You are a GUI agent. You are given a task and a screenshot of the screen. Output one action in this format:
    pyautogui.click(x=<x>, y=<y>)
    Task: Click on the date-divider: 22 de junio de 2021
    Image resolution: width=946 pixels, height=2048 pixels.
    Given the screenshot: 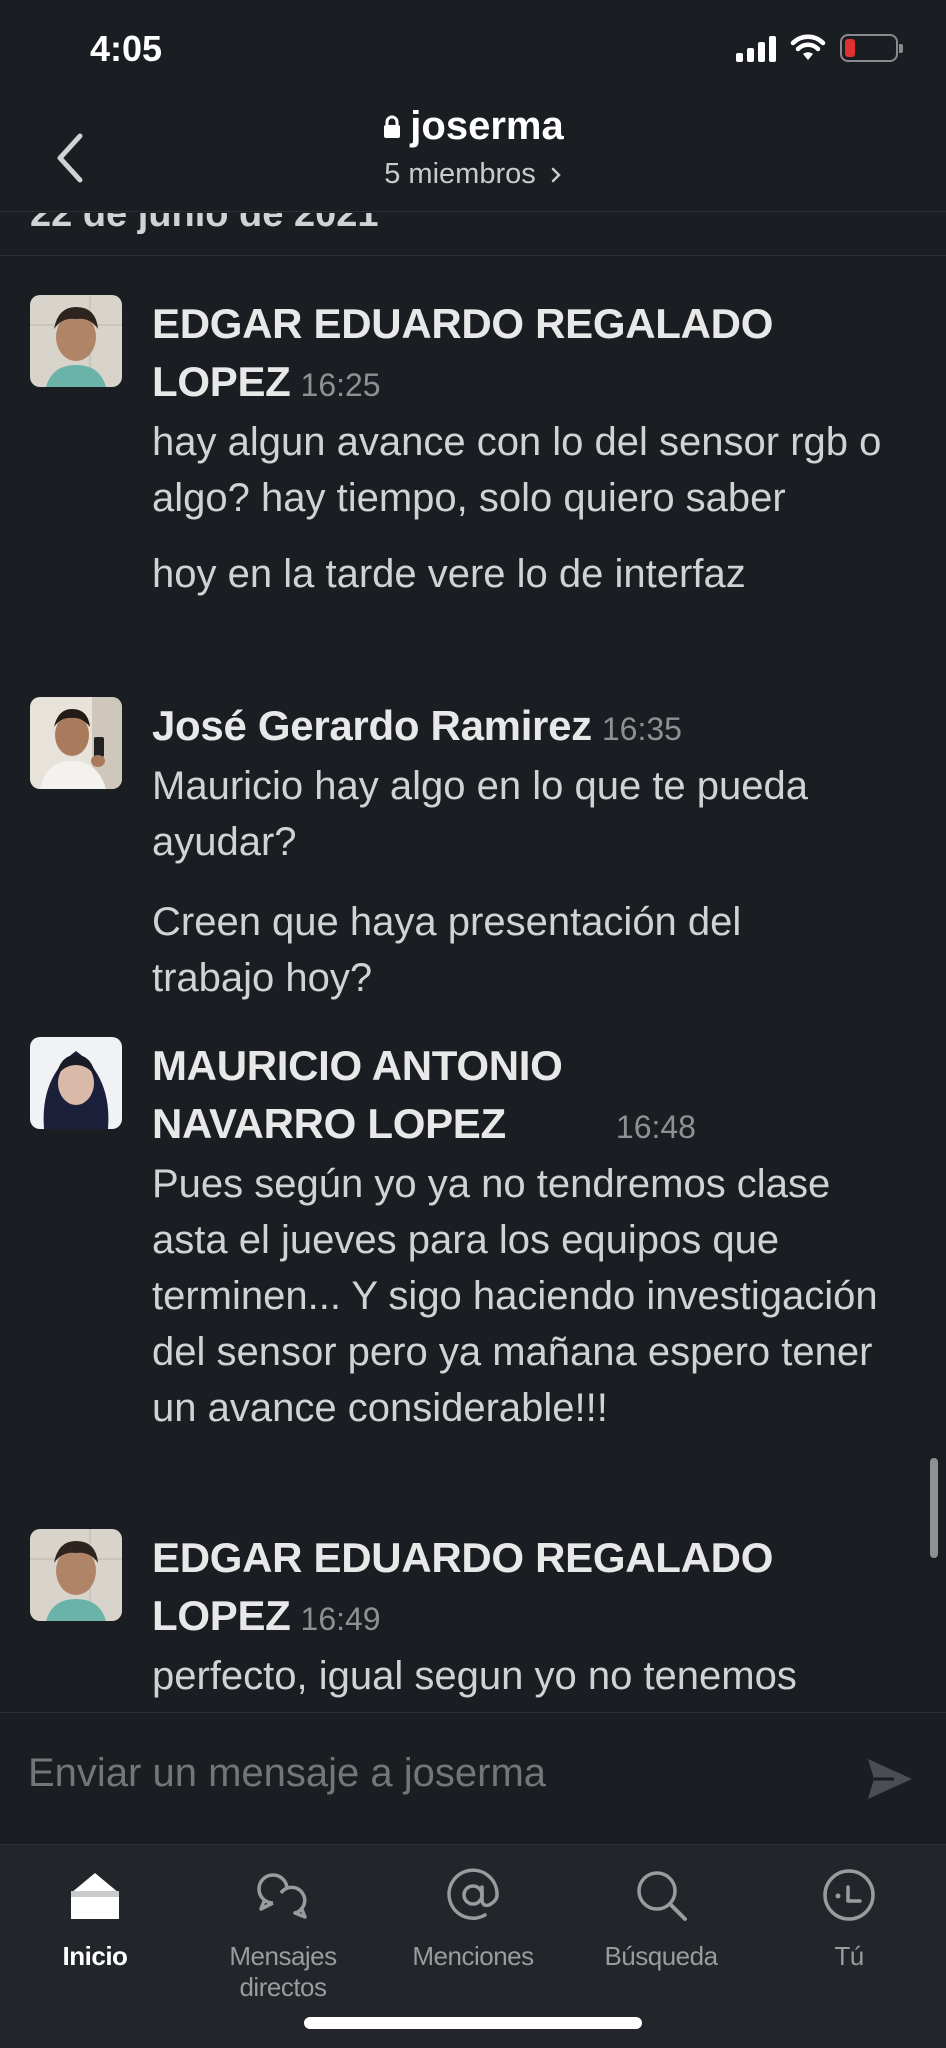 What is the action you would take?
    pyautogui.click(x=204, y=224)
    